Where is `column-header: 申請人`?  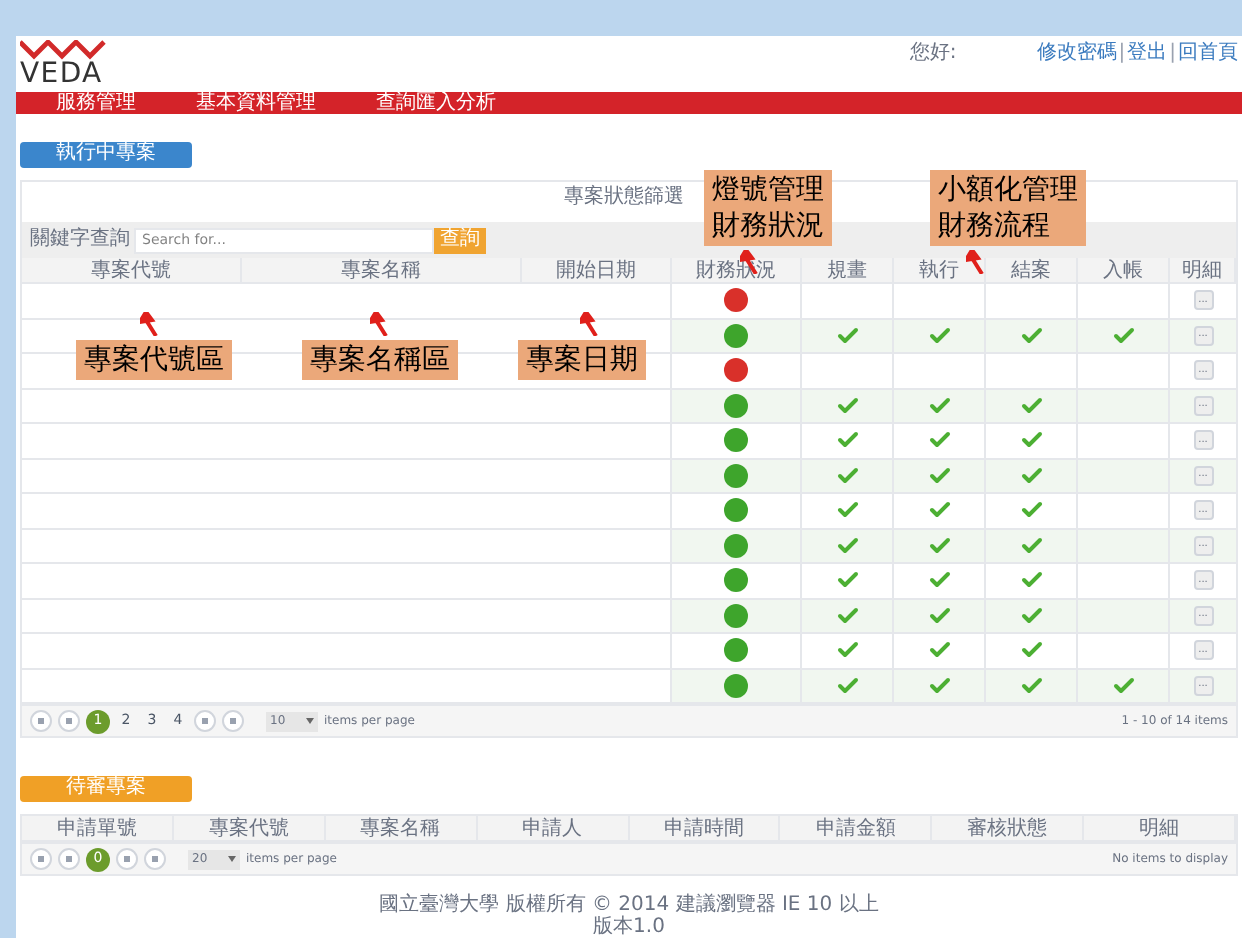
column-header: 申請人 is located at coordinates (553, 828).